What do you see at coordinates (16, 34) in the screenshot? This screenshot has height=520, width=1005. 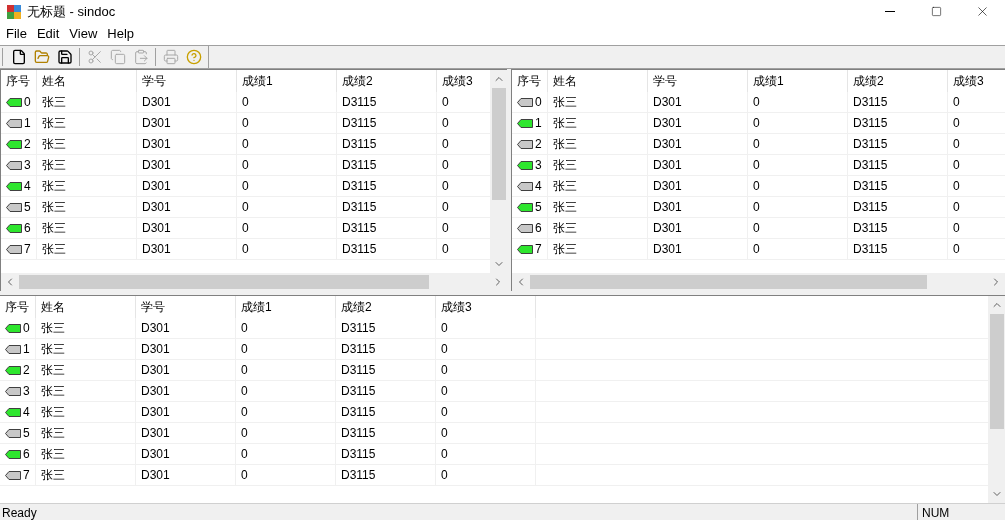 I see `menu-item: File` at bounding box center [16, 34].